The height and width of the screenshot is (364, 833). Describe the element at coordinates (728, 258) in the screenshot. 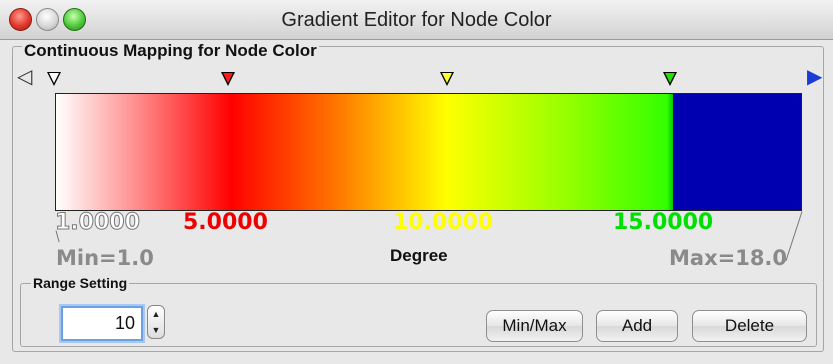

I see `max-label: Max=18.0` at that location.